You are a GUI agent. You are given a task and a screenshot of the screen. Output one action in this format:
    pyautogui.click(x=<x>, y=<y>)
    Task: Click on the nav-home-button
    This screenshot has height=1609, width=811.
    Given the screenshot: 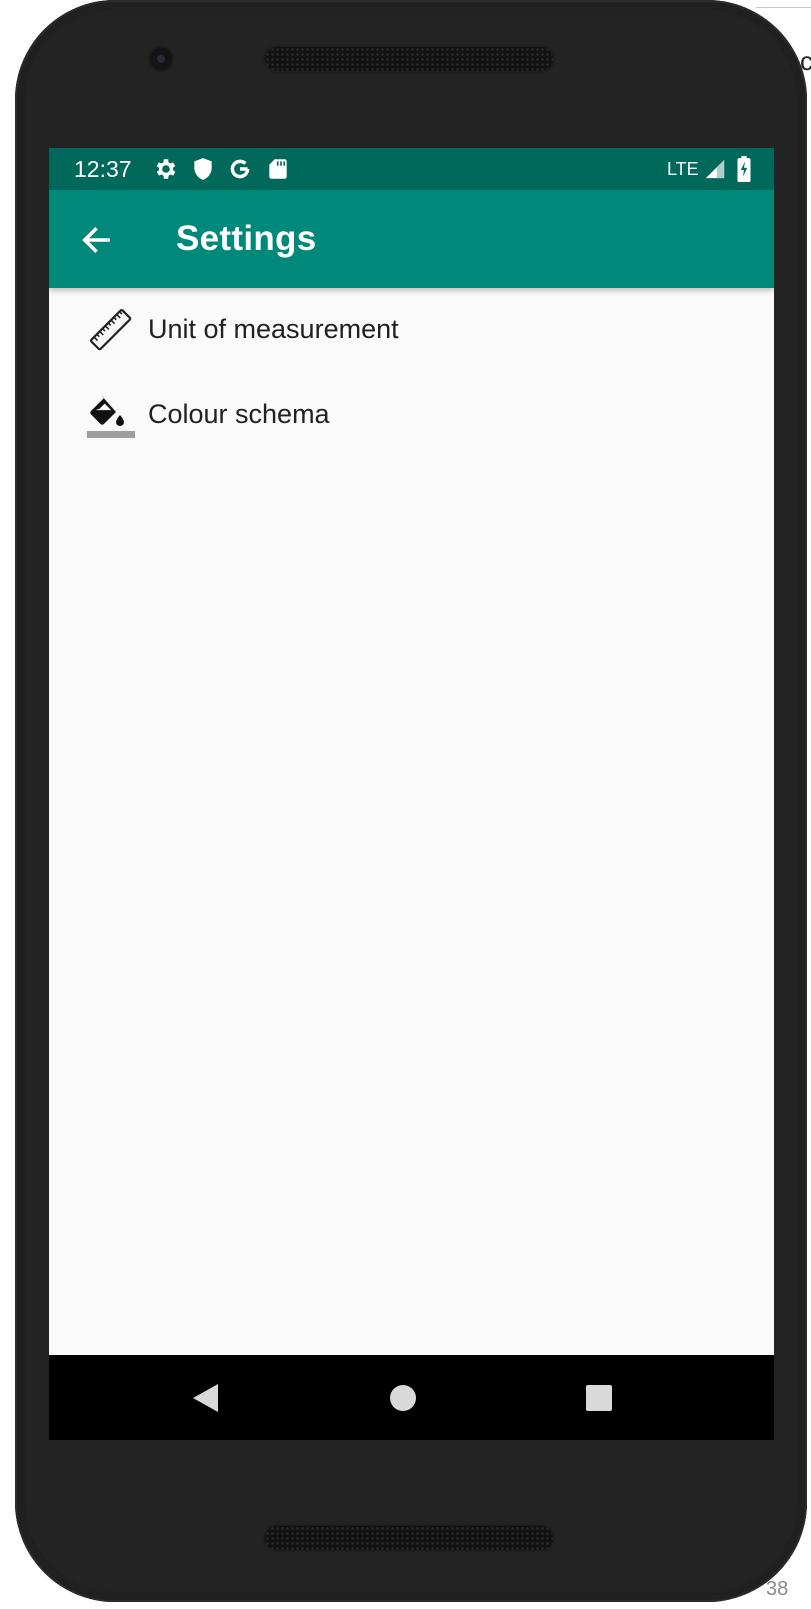 What is the action you would take?
    pyautogui.click(x=403, y=1398)
    